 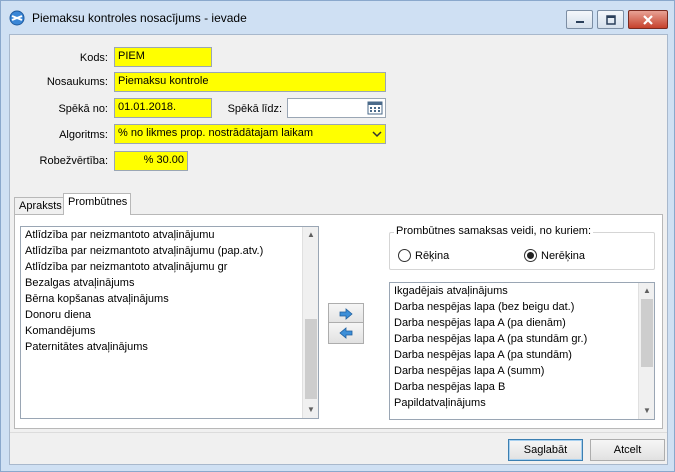 What do you see at coordinates (522, 387) in the screenshot?
I see `list-item: Darba nespējas lapa B` at bounding box center [522, 387].